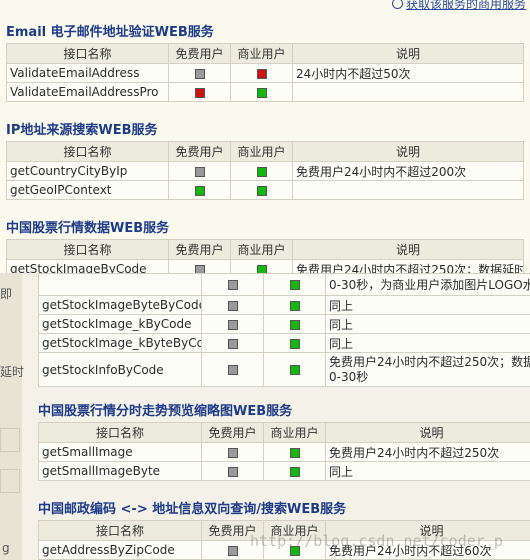 The height and width of the screenshot is (560, 530). I want to click on table-row: getSmallImage 免费用户24小时内不超过250次, so click(284, 452).